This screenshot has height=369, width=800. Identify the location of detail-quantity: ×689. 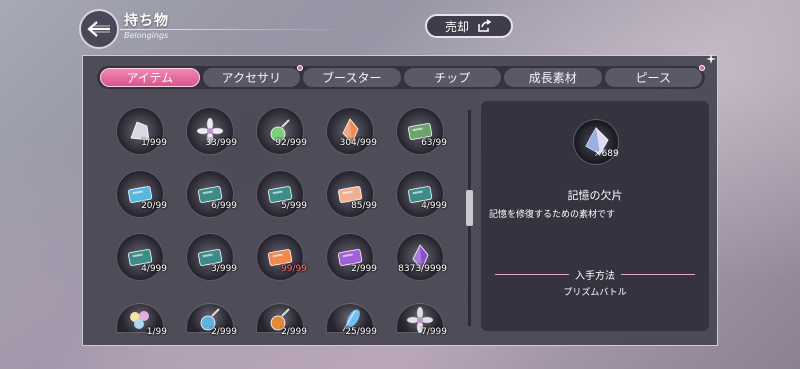
(606, 154).